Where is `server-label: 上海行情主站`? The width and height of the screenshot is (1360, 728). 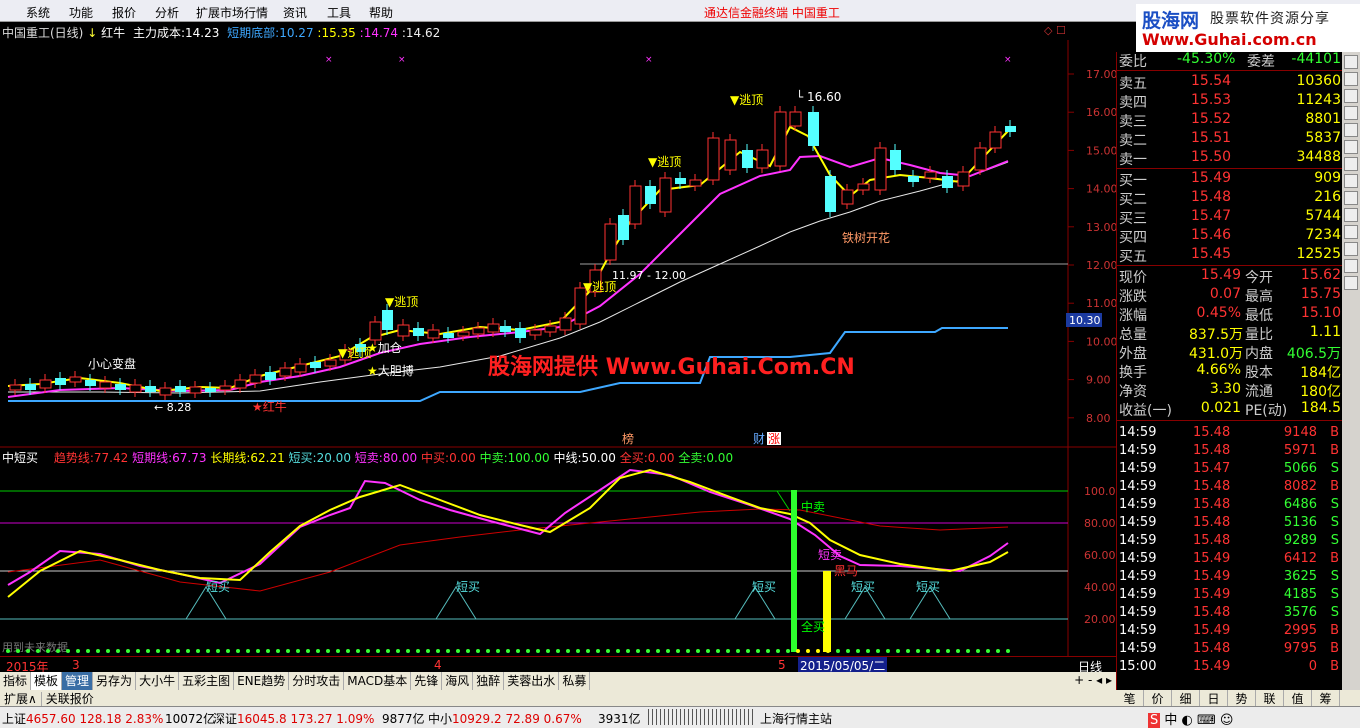
server-label: 上海行情主站 is located at coordinates (796, 719).